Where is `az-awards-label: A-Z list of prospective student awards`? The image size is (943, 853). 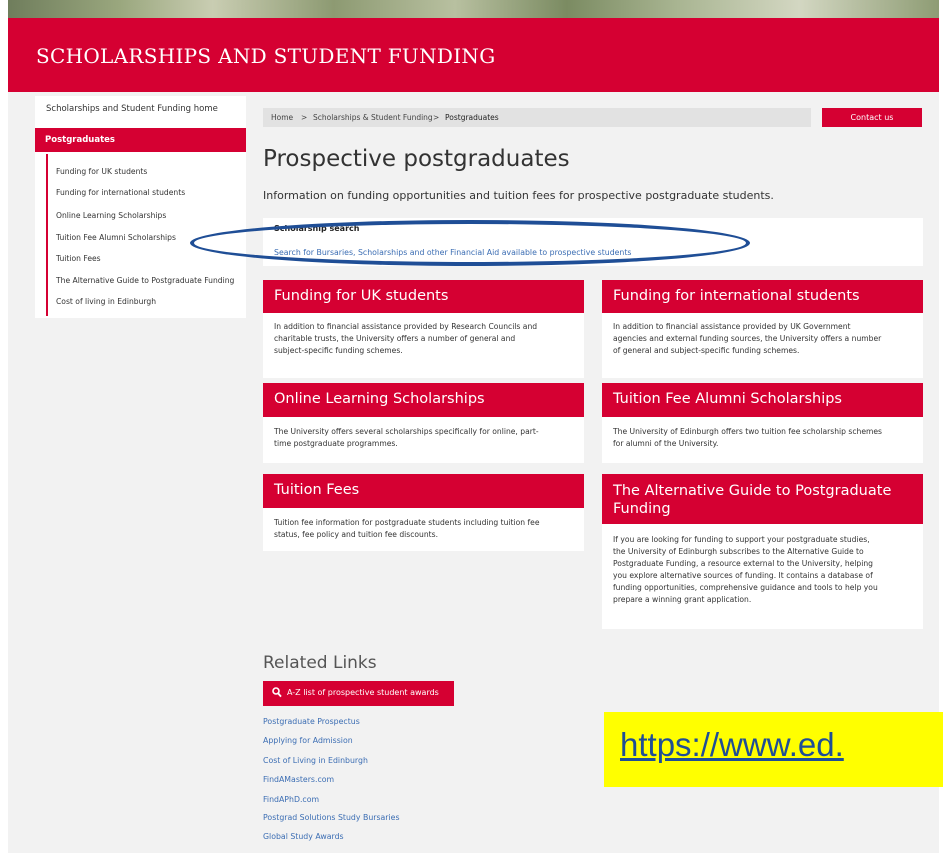
az-awards-label: A-Z list of prospective student awards is located at coordinates (363, 692).